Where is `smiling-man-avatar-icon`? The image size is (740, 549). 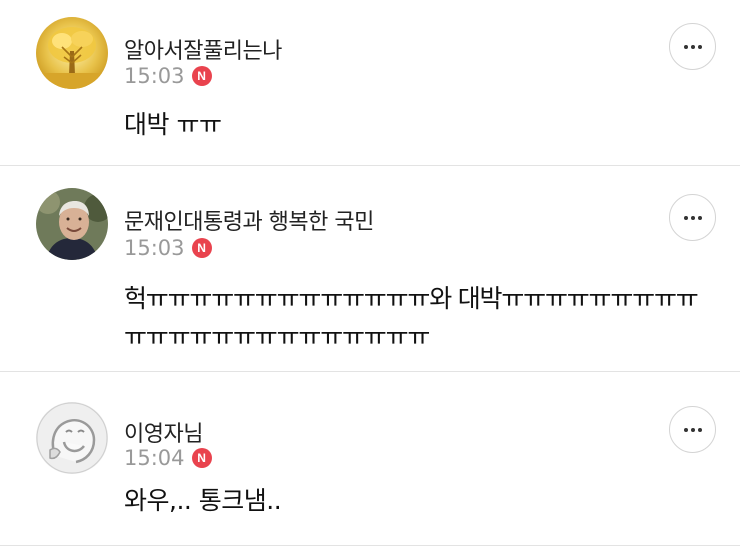 smiling-man-avatar-icon is located at coordinates (72, 224).